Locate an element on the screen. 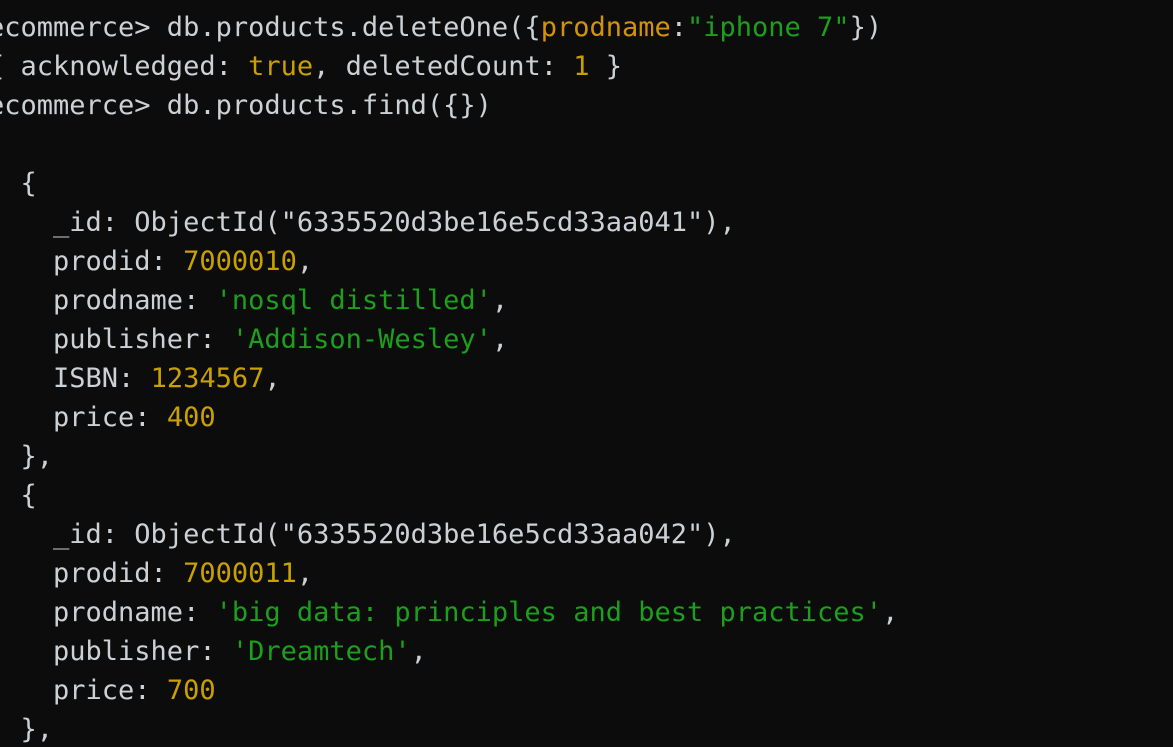  line-doc1-open-seg-0: { is located at coordinates (28, 183).